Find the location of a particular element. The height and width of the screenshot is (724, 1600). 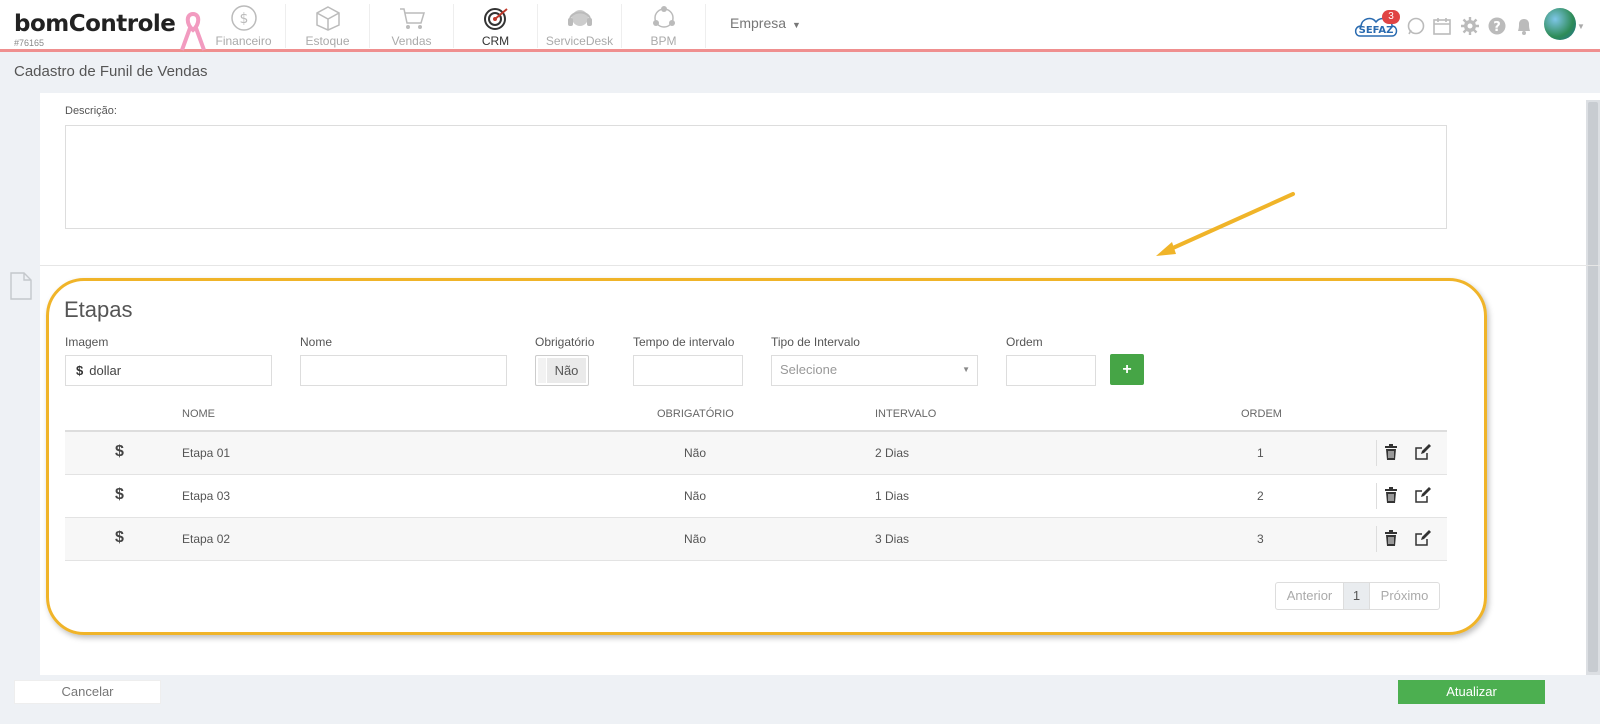

nav-bpm: BPM is located at coordinates (664, 26).